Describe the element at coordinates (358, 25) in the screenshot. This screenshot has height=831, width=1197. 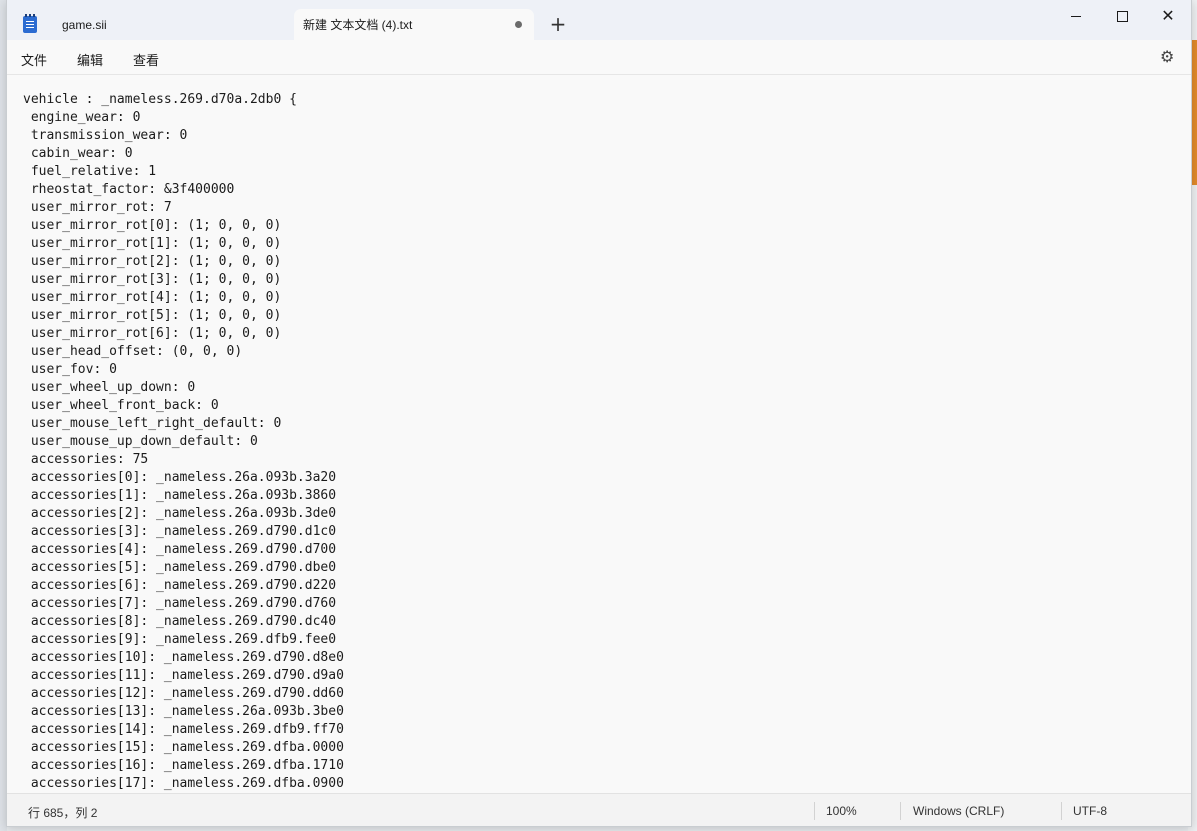
I see `tab-label: 新建 文本文档 (4).txt` at that location.